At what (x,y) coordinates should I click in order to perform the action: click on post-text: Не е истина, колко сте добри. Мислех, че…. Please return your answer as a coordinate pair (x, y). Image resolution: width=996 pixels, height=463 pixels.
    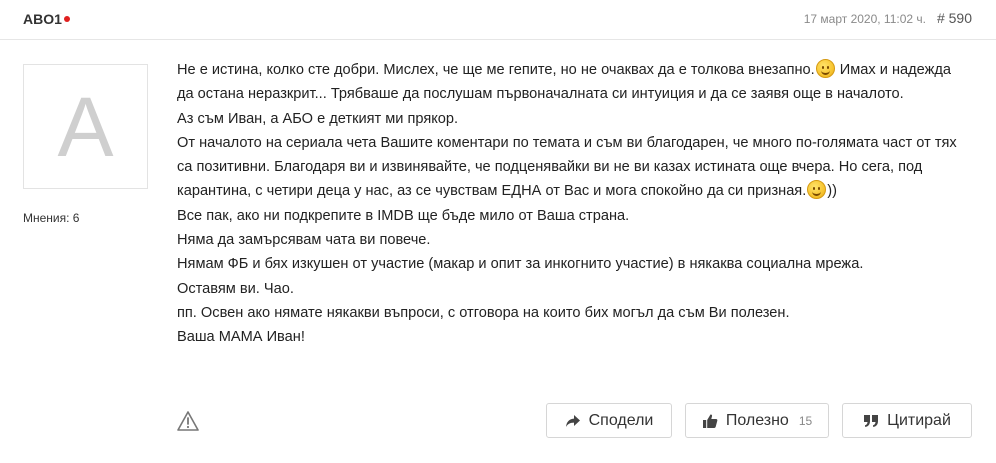
    Looking at the image, I should click on (496, 70).